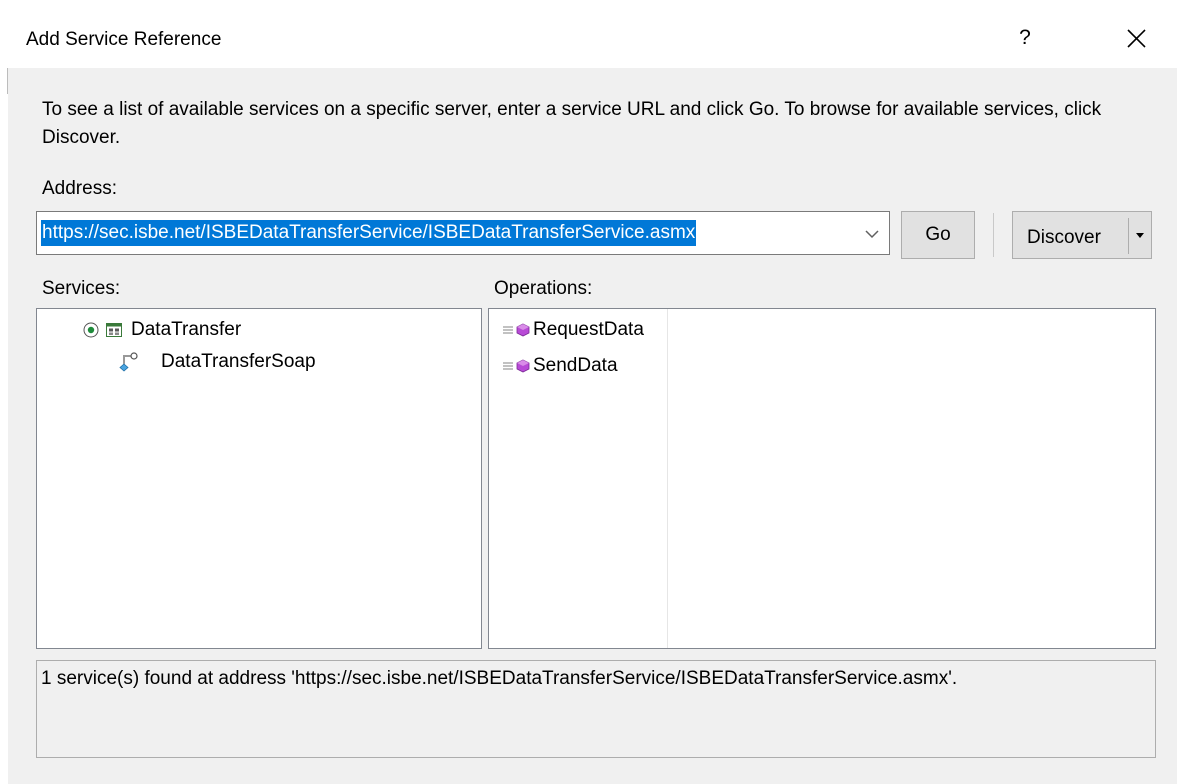 This screenshot has height=784, width=1177. What do you see at coordinates (81, 288) in the screenshot?
I see `services-label: Services:` at bounding box center [81, 288].